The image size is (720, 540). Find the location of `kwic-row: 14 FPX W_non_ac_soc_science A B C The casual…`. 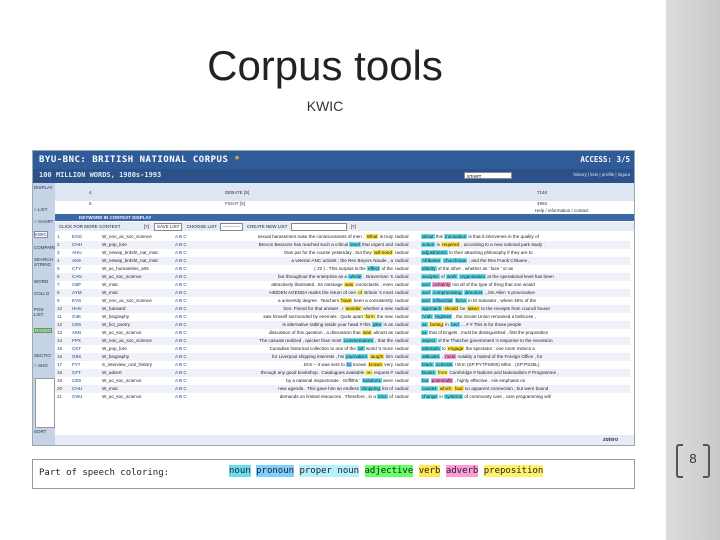

kwic-row: 14 FPX W_non_ac_soc_science A B C The casual… is located at coordinates (342, 341).